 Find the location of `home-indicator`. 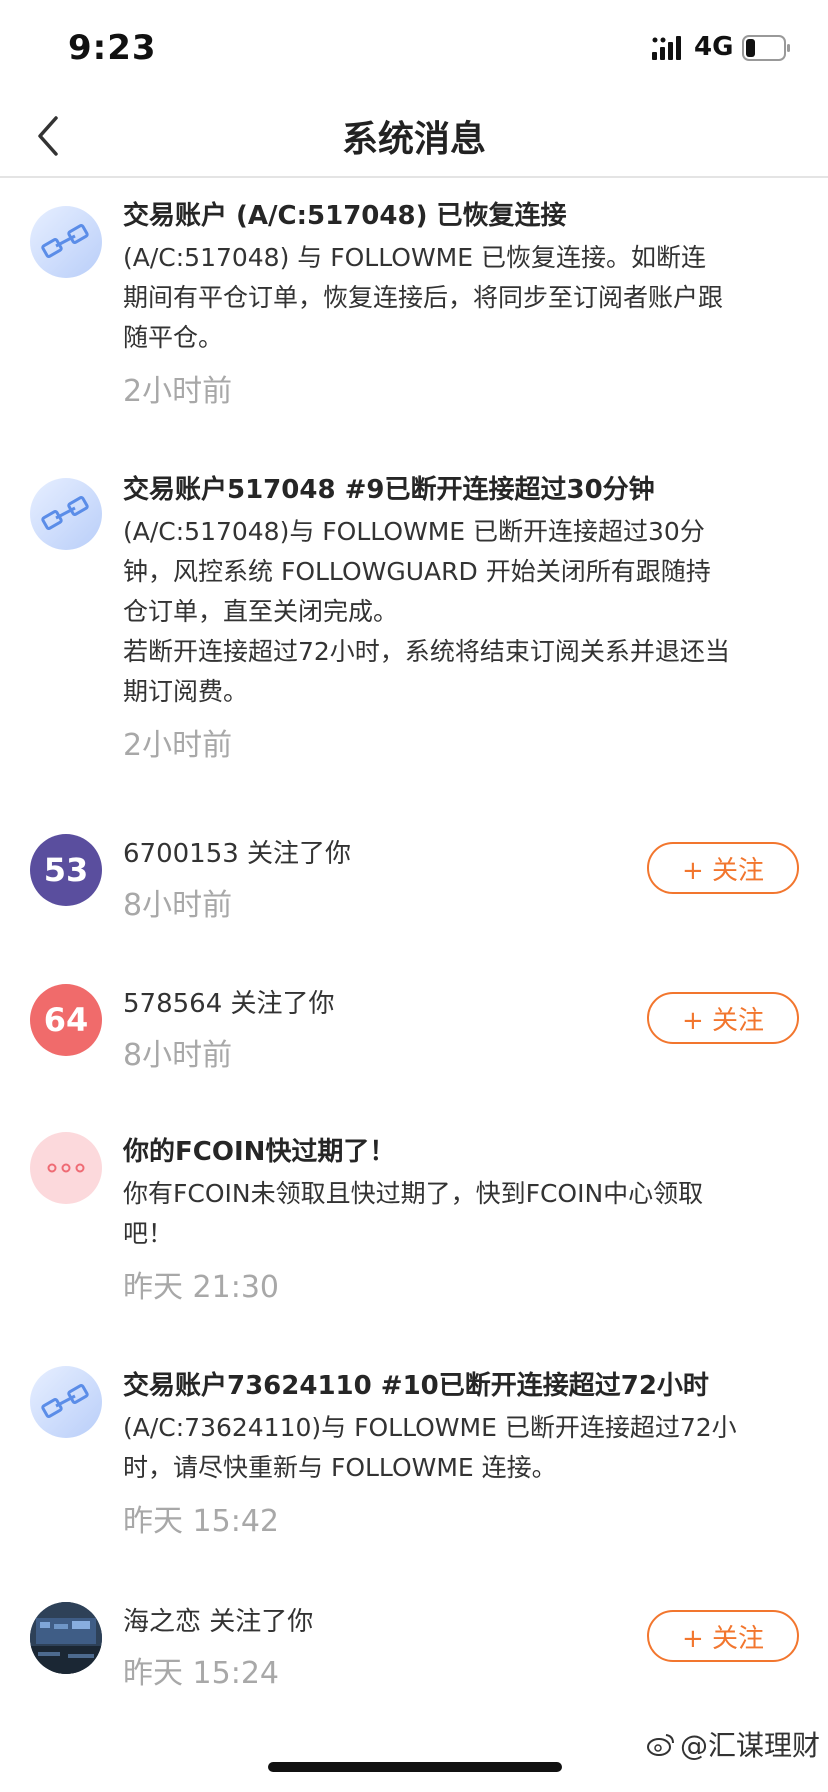

home-indicator is located at coordinates (415, 1767).